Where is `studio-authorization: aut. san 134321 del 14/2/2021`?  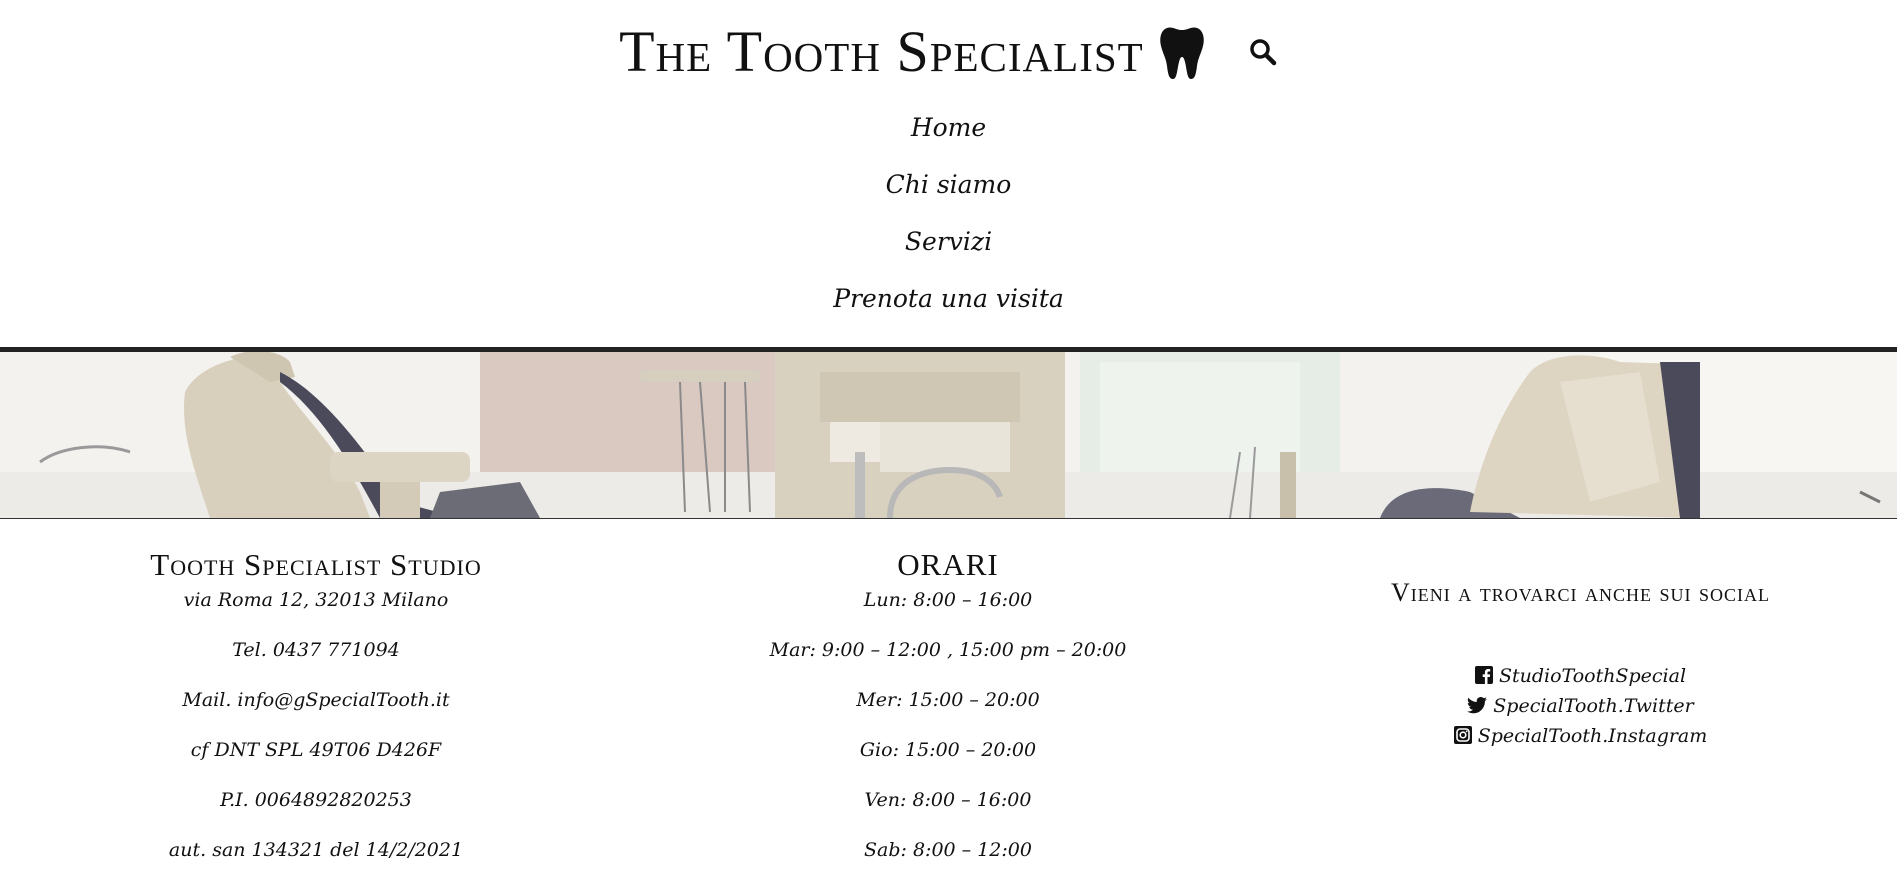
studio-authorization: aut. san 134321 del 14/2/2021 is located at coordinates (316, 850).